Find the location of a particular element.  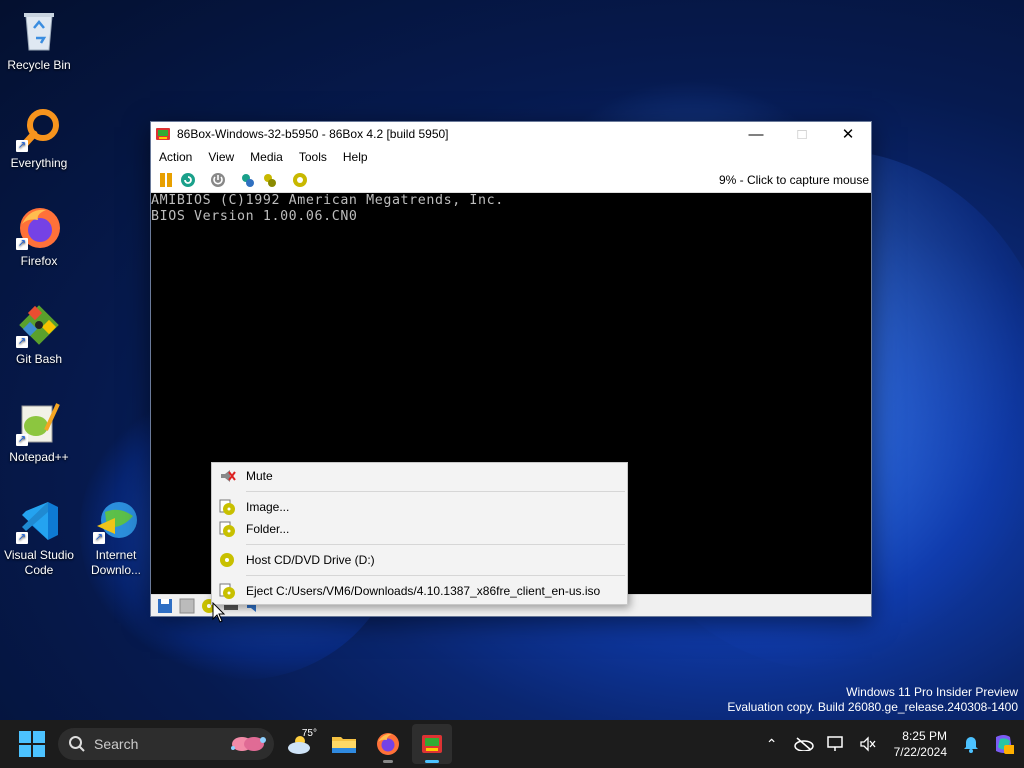

desktop-icon-recycle-bin: Recycle Bin is located at coordinates (39, 40).